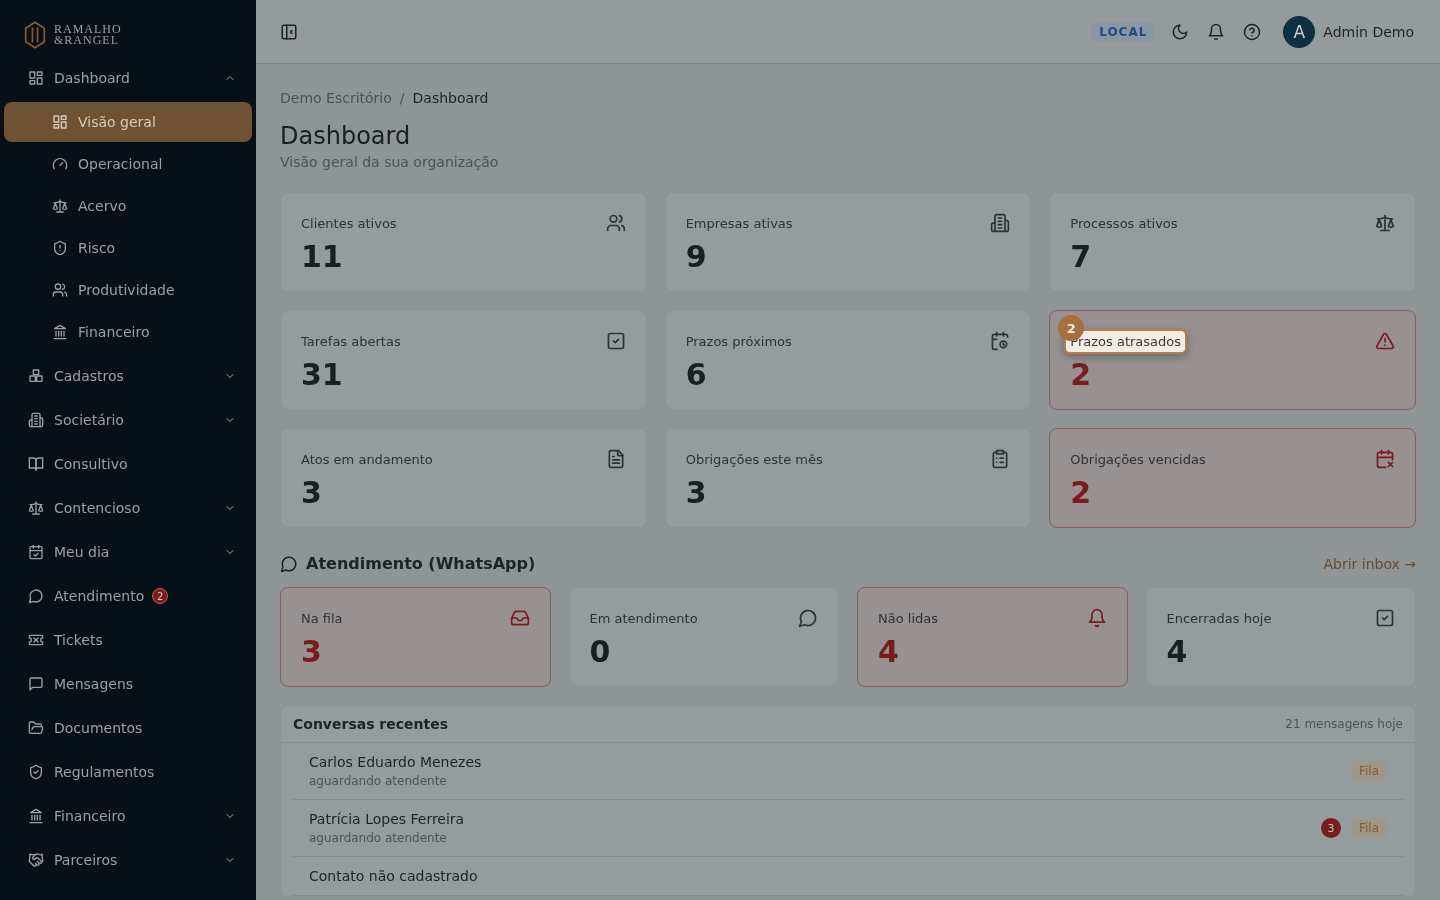  I want to click on stat-value: 9, so click(696, 256).